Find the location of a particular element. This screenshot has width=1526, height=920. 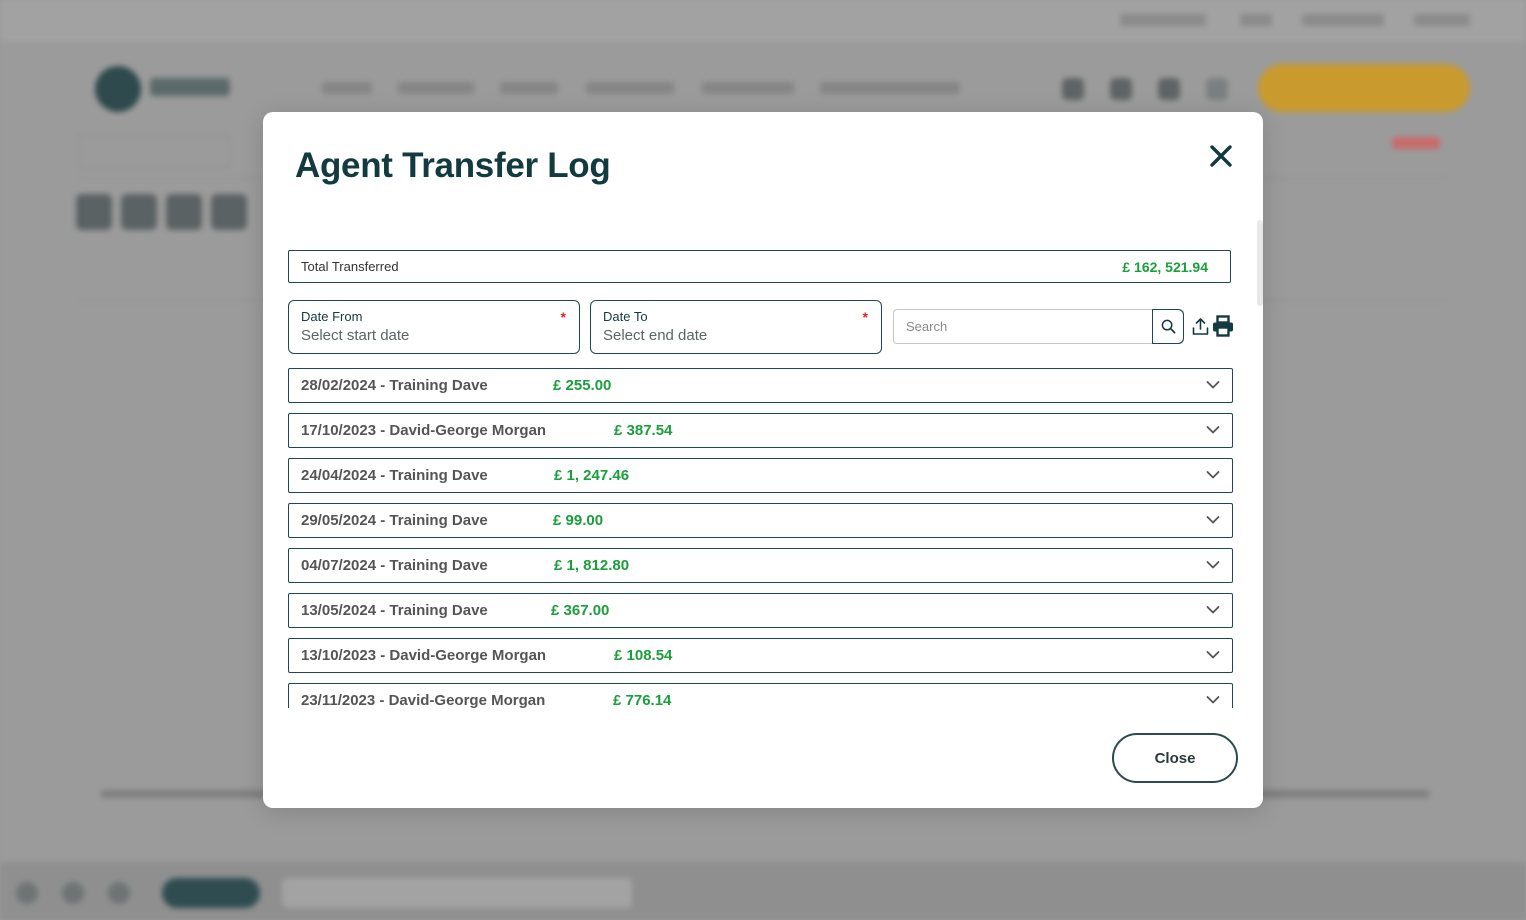

entry-amount: £ 1, 812.80 is located at coordinates (592, 565).